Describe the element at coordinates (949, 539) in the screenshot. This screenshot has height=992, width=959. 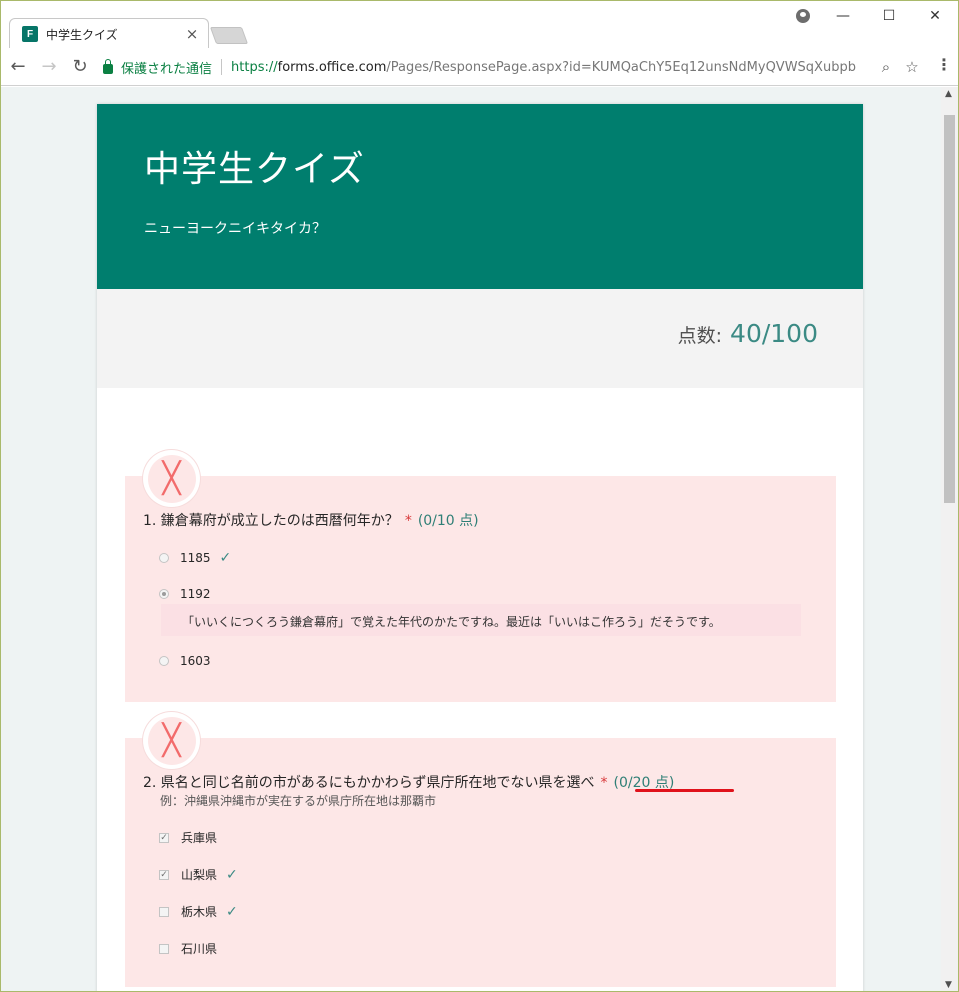
I see `vertical-scrollbar: ▲ ▼` at that location.